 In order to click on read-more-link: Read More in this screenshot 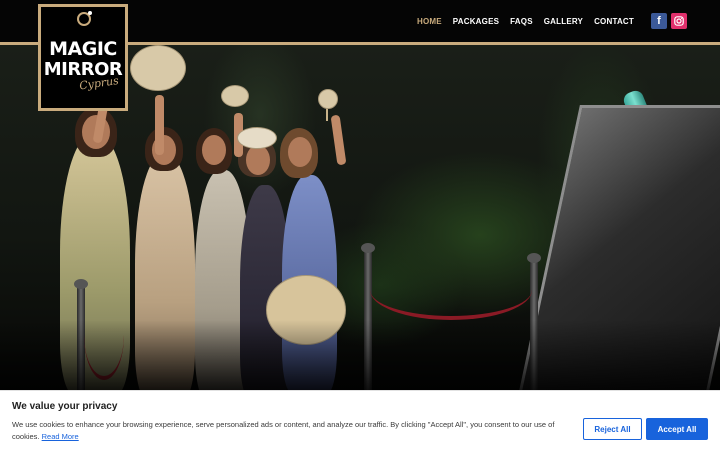, I will do `click(60, 436)`.